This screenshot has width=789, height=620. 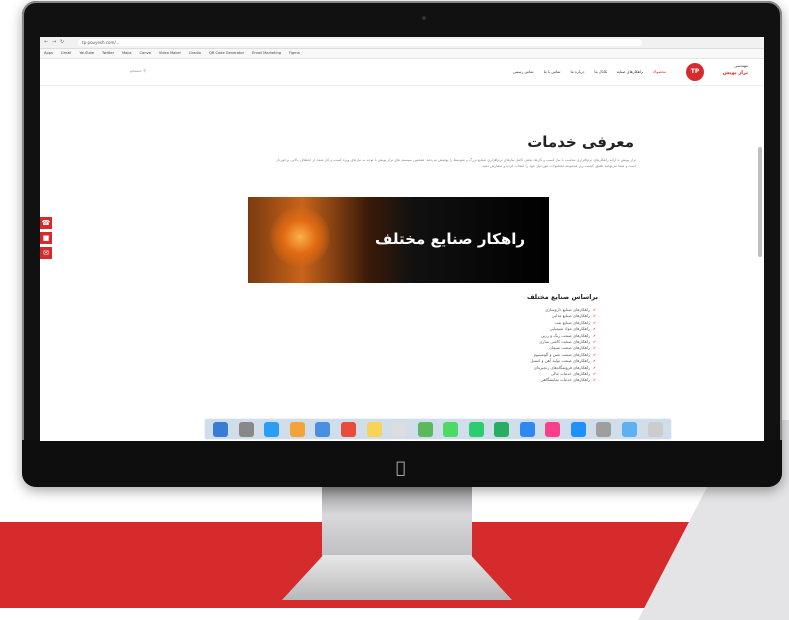 What do you see at coordinates (630, 71) in the screenshot?
I see `menu-item: راهکارهای صنایع` at bounding box center [630, 71].